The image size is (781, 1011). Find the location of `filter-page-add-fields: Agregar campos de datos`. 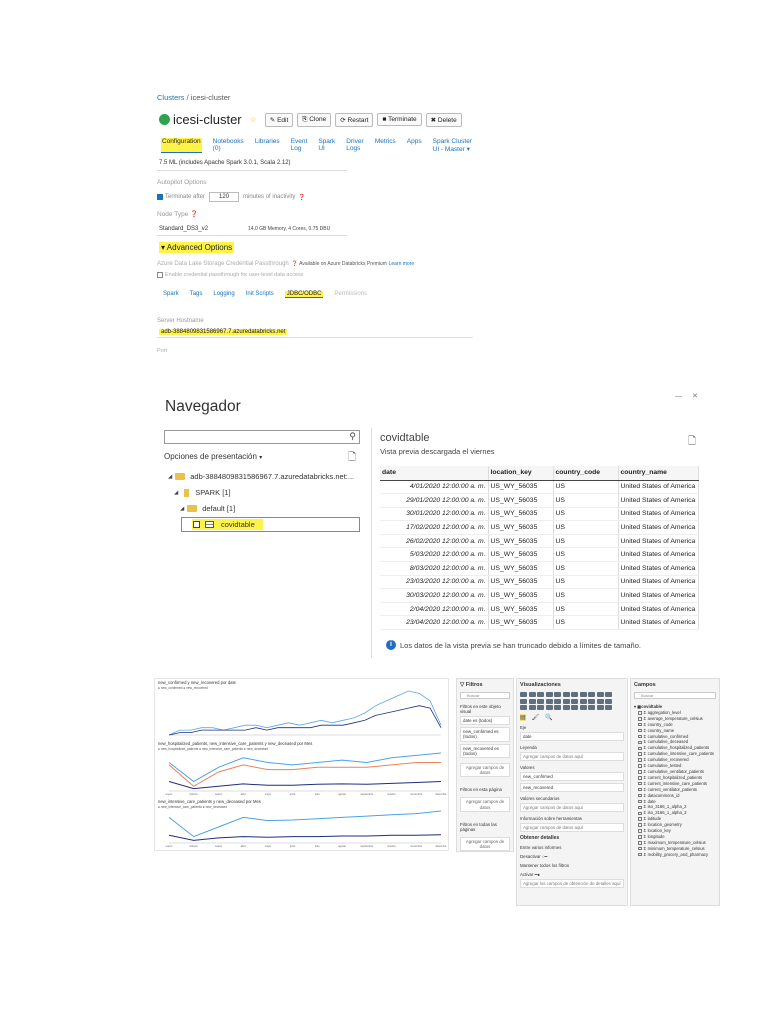

filter-page-add-fields: Agregar campos de datos is located at coordinates (485, 804).